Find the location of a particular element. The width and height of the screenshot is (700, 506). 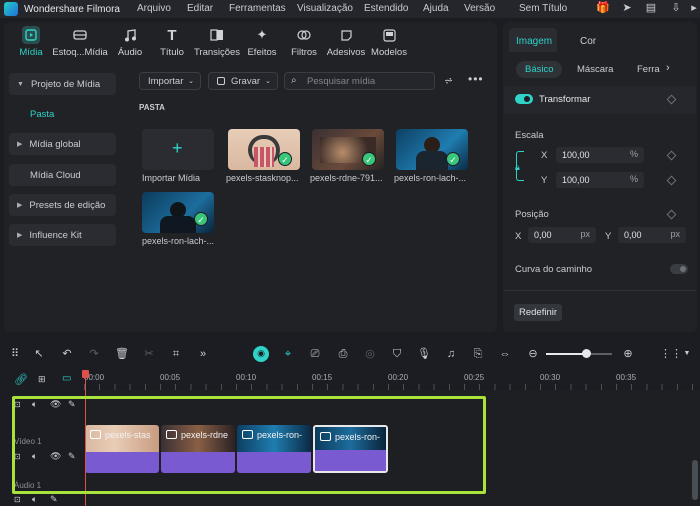

ruler-tick: 00:30 is located at coordinates (550, 377).